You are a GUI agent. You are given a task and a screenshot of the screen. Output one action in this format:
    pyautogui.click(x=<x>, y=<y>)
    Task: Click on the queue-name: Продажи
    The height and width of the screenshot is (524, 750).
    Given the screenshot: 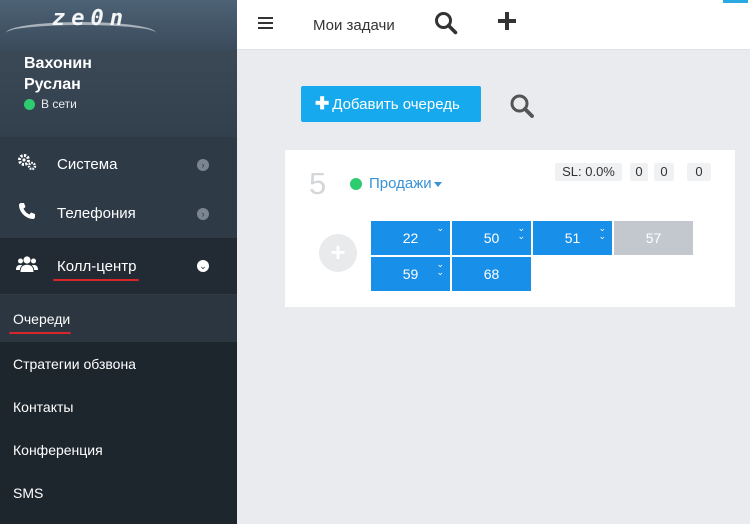 What is the action you would take?
    pyautogui.click(x=400, y=183)
    